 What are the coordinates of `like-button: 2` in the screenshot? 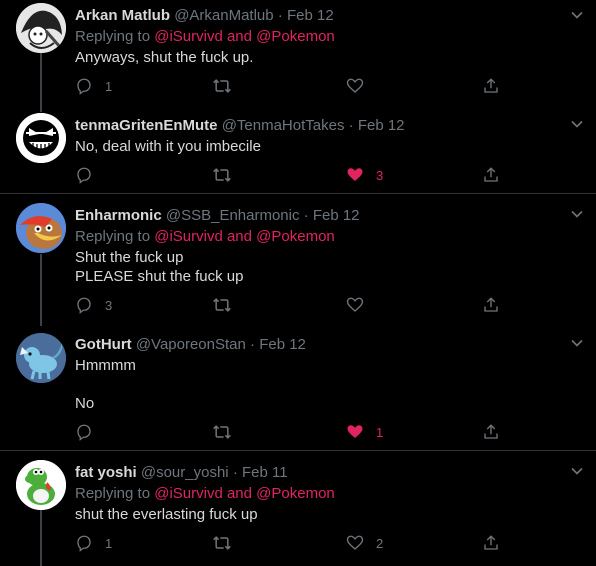 It's located at (364, 543).